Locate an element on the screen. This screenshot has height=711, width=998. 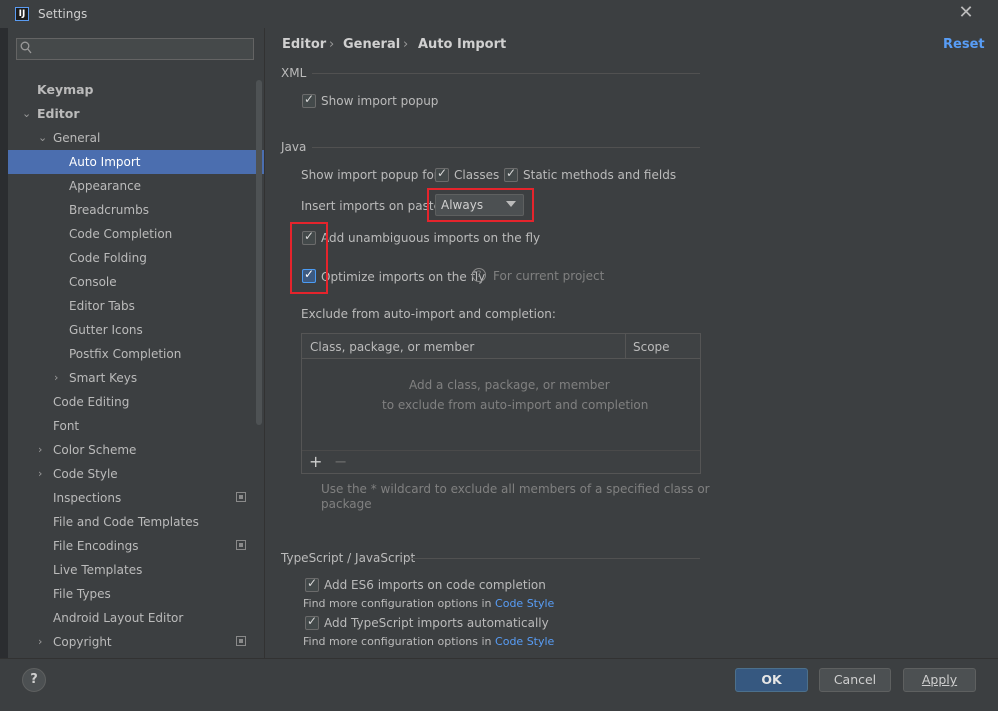
sidebar-item-label: File and Code Templates is located at coordinates (126, 522).